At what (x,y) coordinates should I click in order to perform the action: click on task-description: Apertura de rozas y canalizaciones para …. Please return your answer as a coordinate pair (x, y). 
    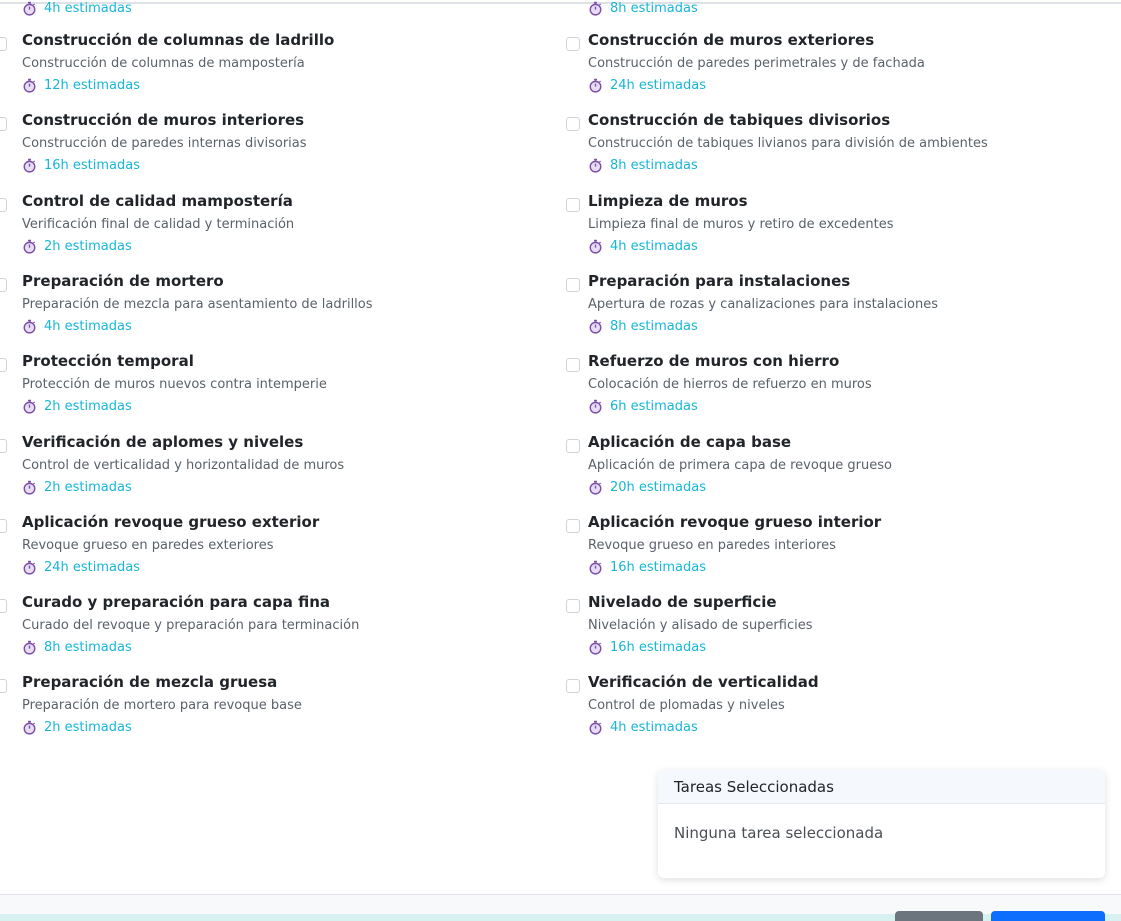
    Looking at the image, I should click on (763, 304).